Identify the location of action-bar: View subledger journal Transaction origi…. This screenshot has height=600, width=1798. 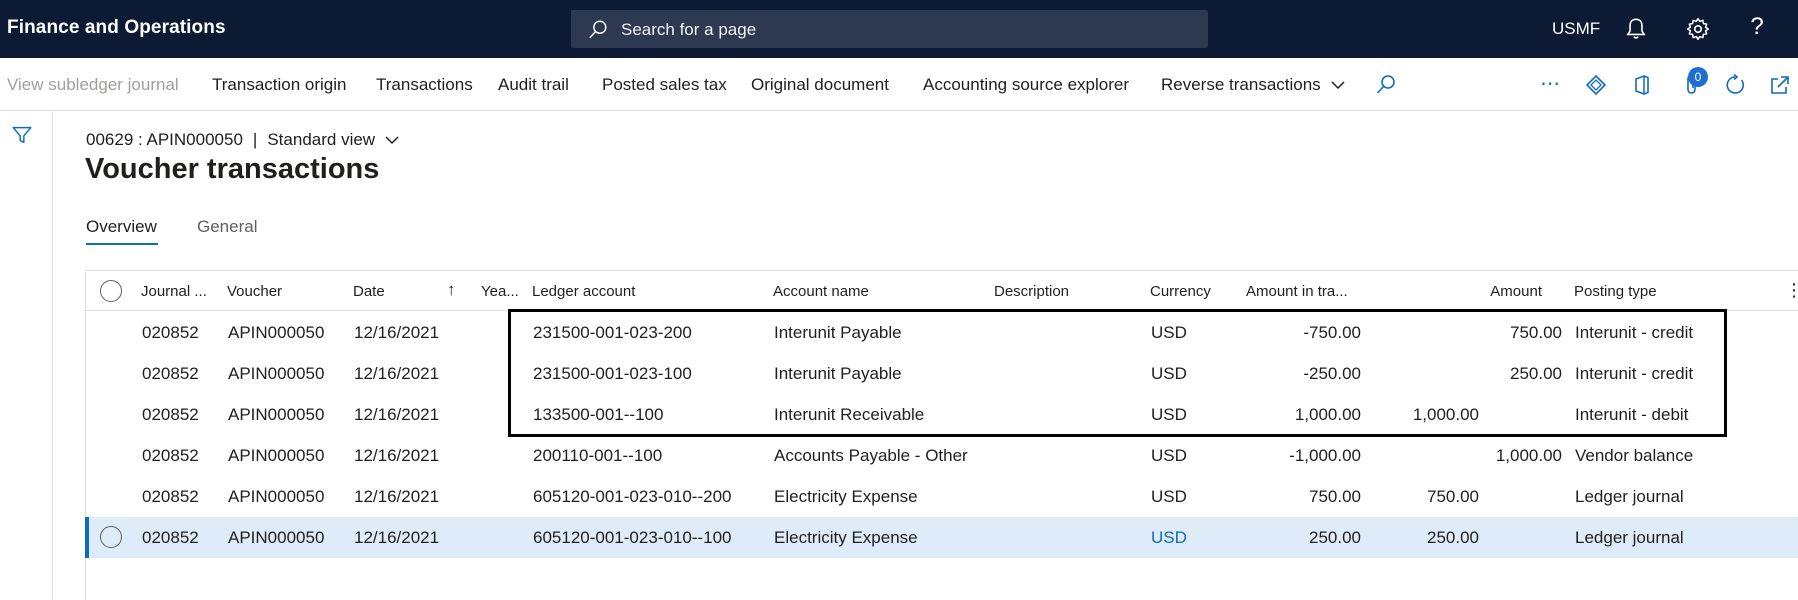
(899, 84).